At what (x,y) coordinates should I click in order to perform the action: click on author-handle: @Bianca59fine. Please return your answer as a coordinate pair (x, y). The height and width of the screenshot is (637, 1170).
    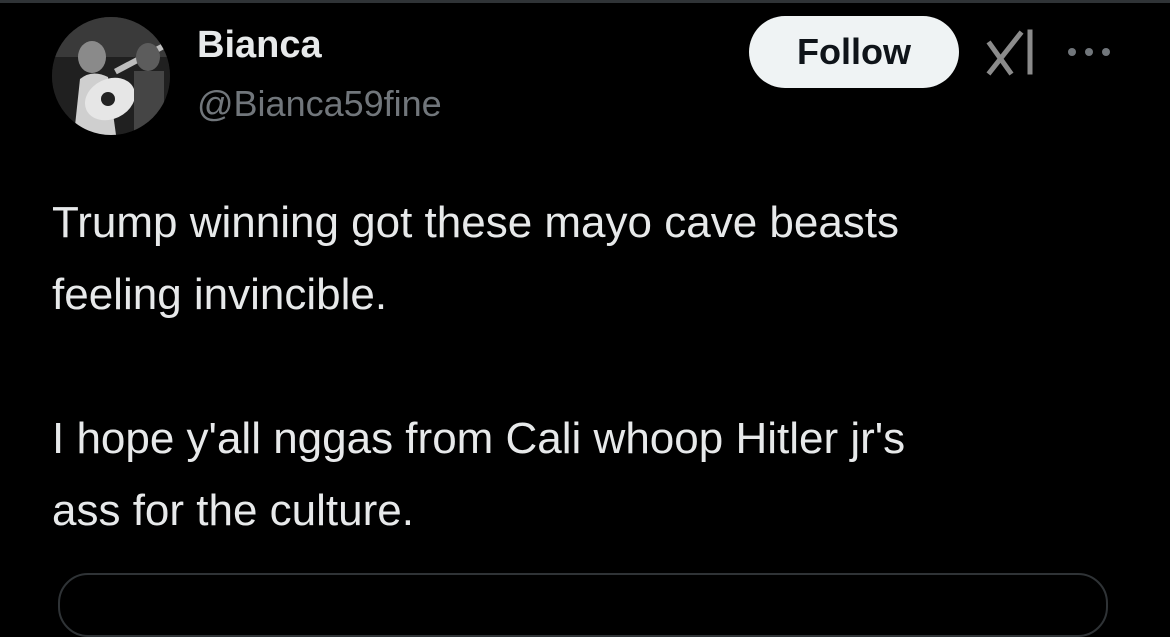
    Looking at the image, I should click on (319, 104).